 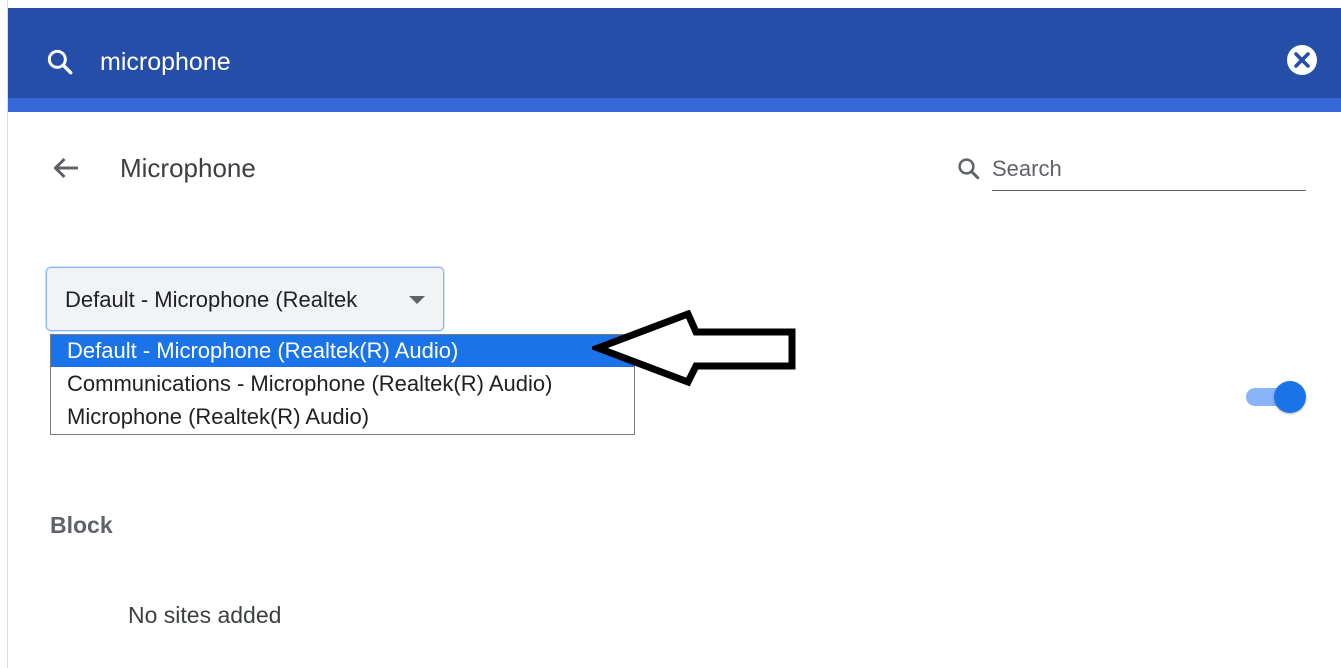 What do you see at coordinates (165, 62) in the screenshot?
I see `toolbar-search-query: microphone` at bounding box center [165, 62].